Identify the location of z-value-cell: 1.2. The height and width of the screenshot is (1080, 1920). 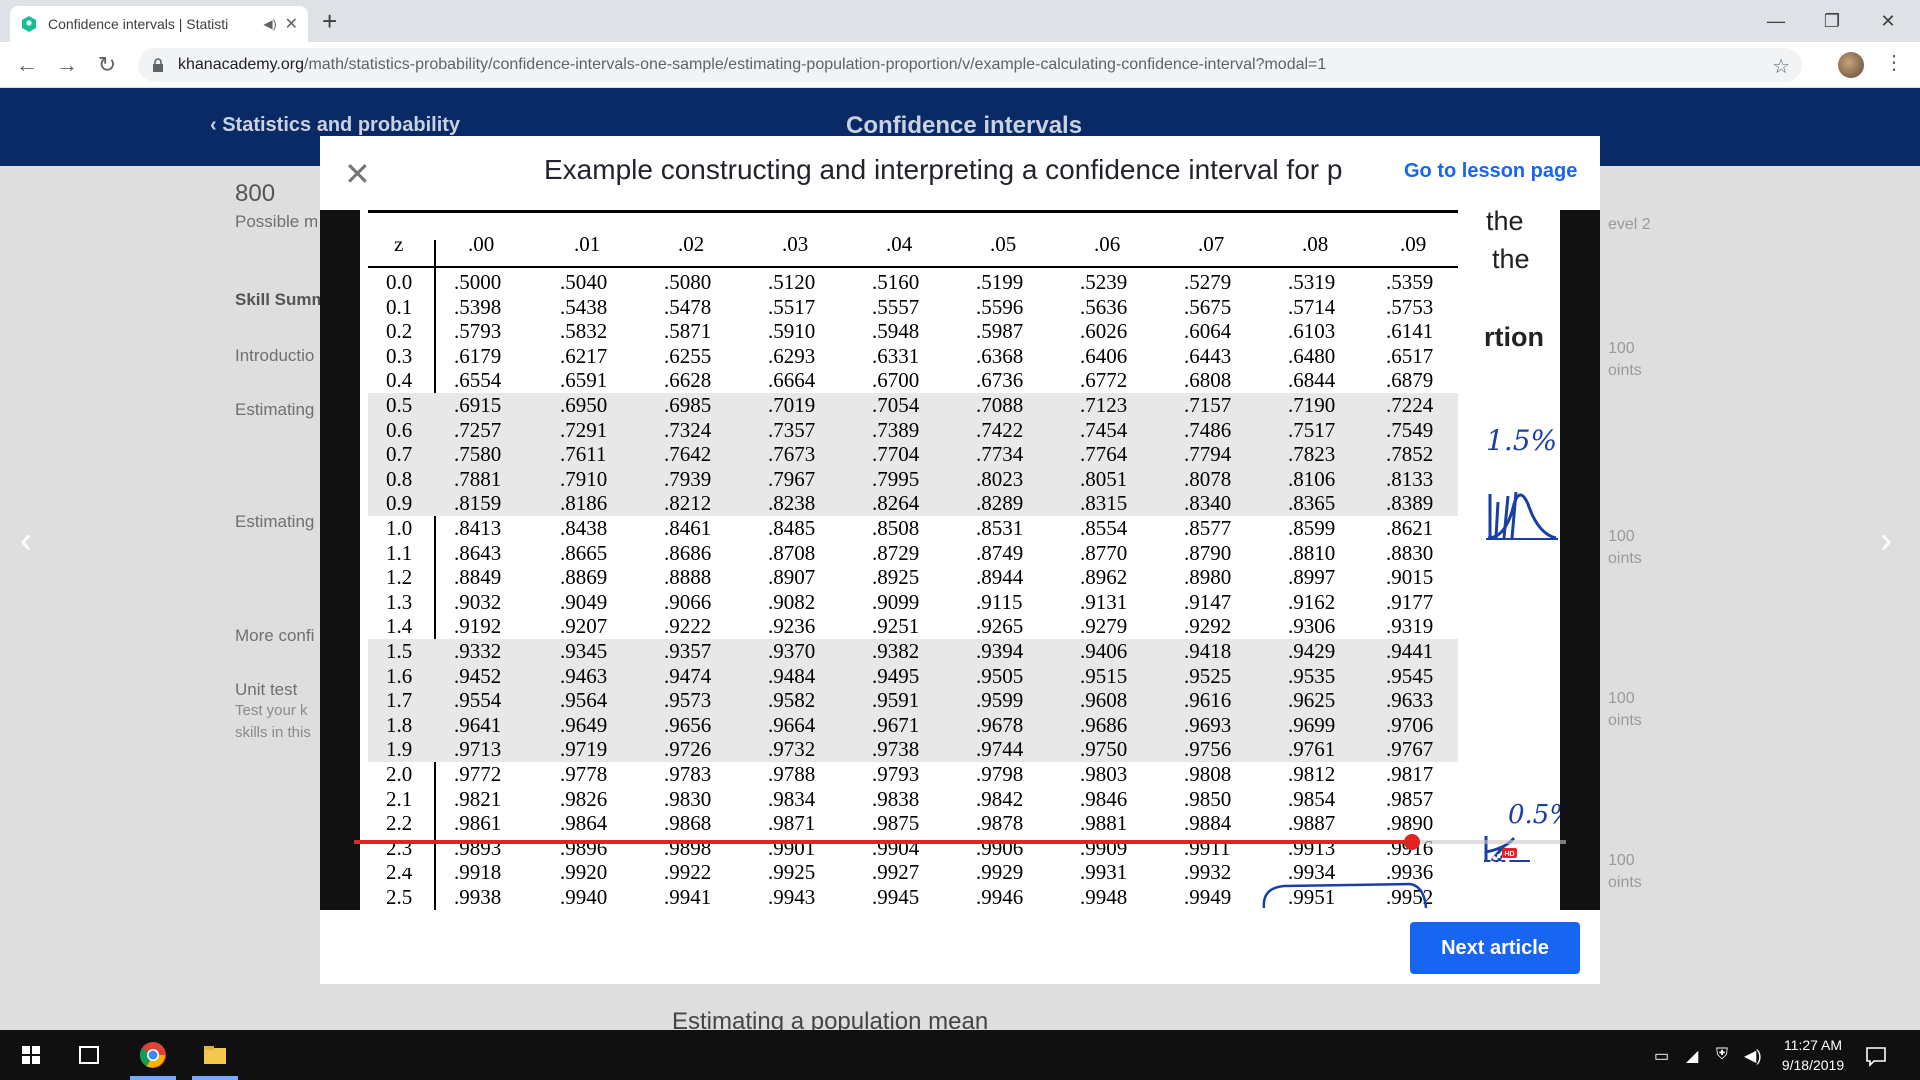
(399, 577).